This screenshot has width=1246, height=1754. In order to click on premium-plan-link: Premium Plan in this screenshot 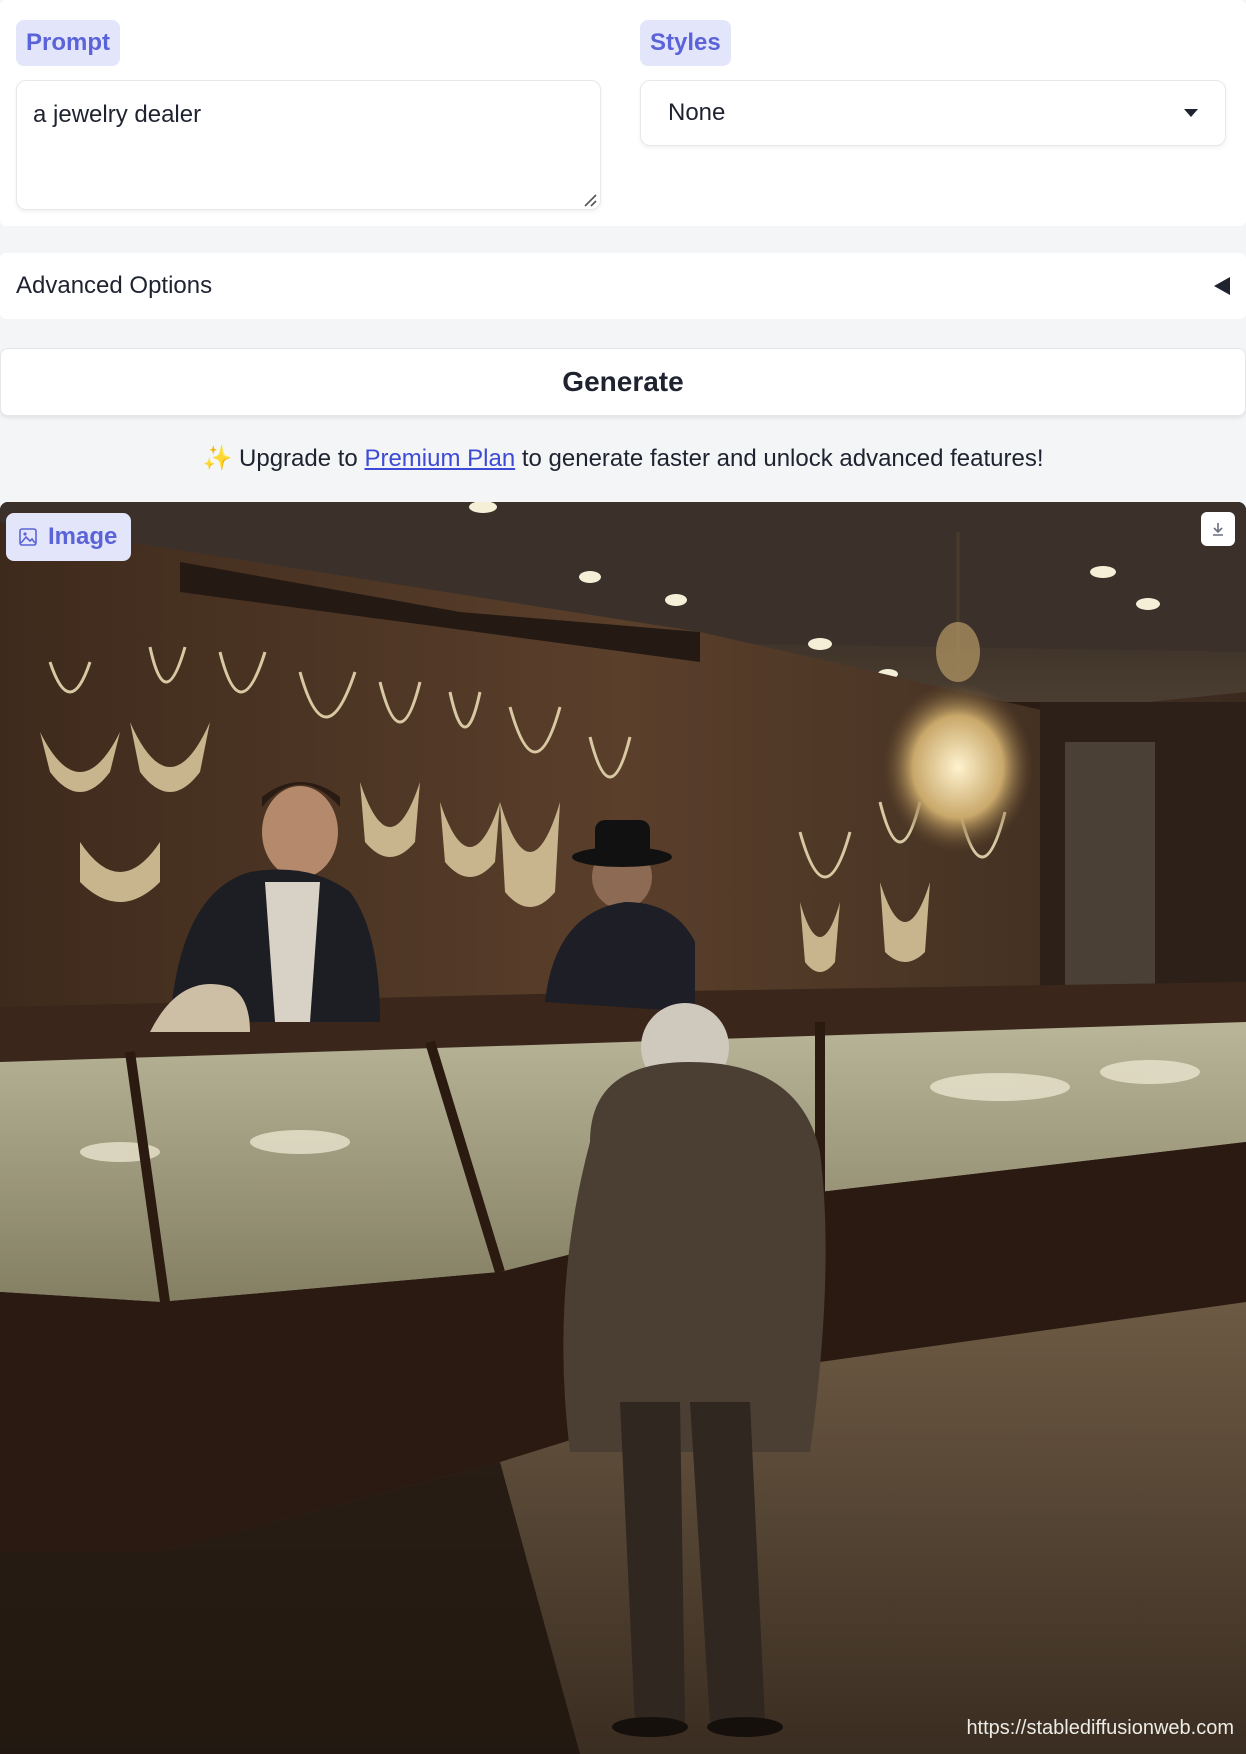, I will do `click(439, 458)`.